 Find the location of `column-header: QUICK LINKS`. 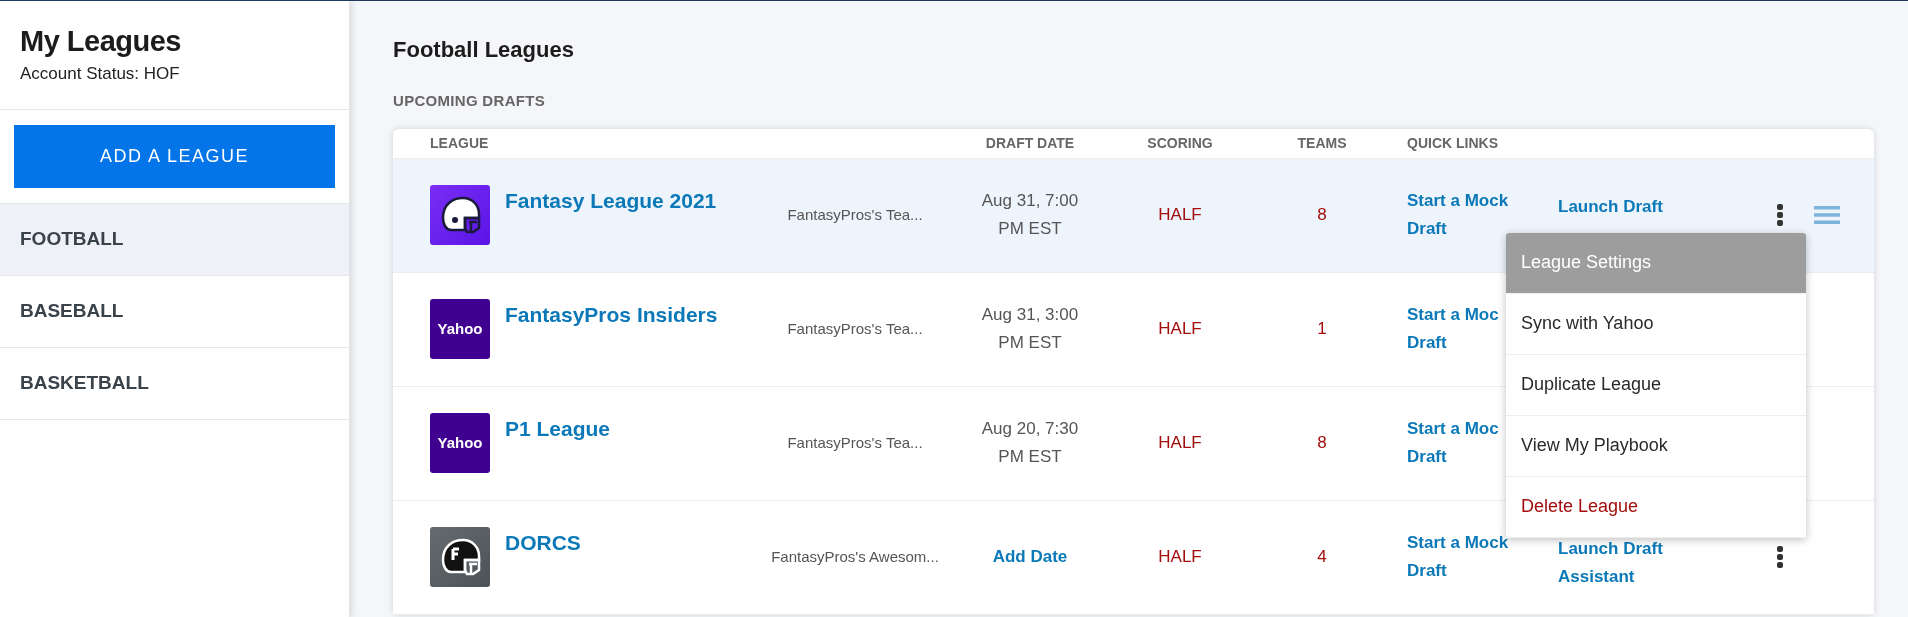

column-header: QUICK LINKS is located at coordinates (1452, 143).